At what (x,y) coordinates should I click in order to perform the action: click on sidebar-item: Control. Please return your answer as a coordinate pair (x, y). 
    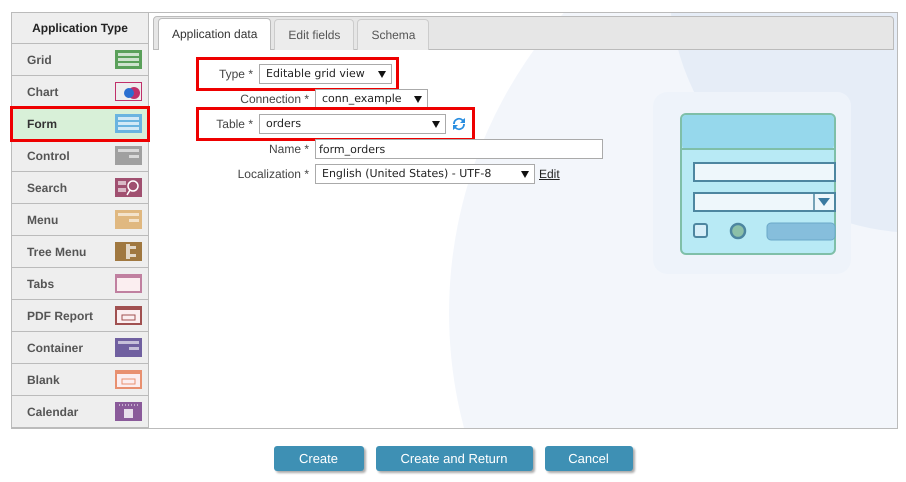
    Looking at the image, I should click on (80, 156).